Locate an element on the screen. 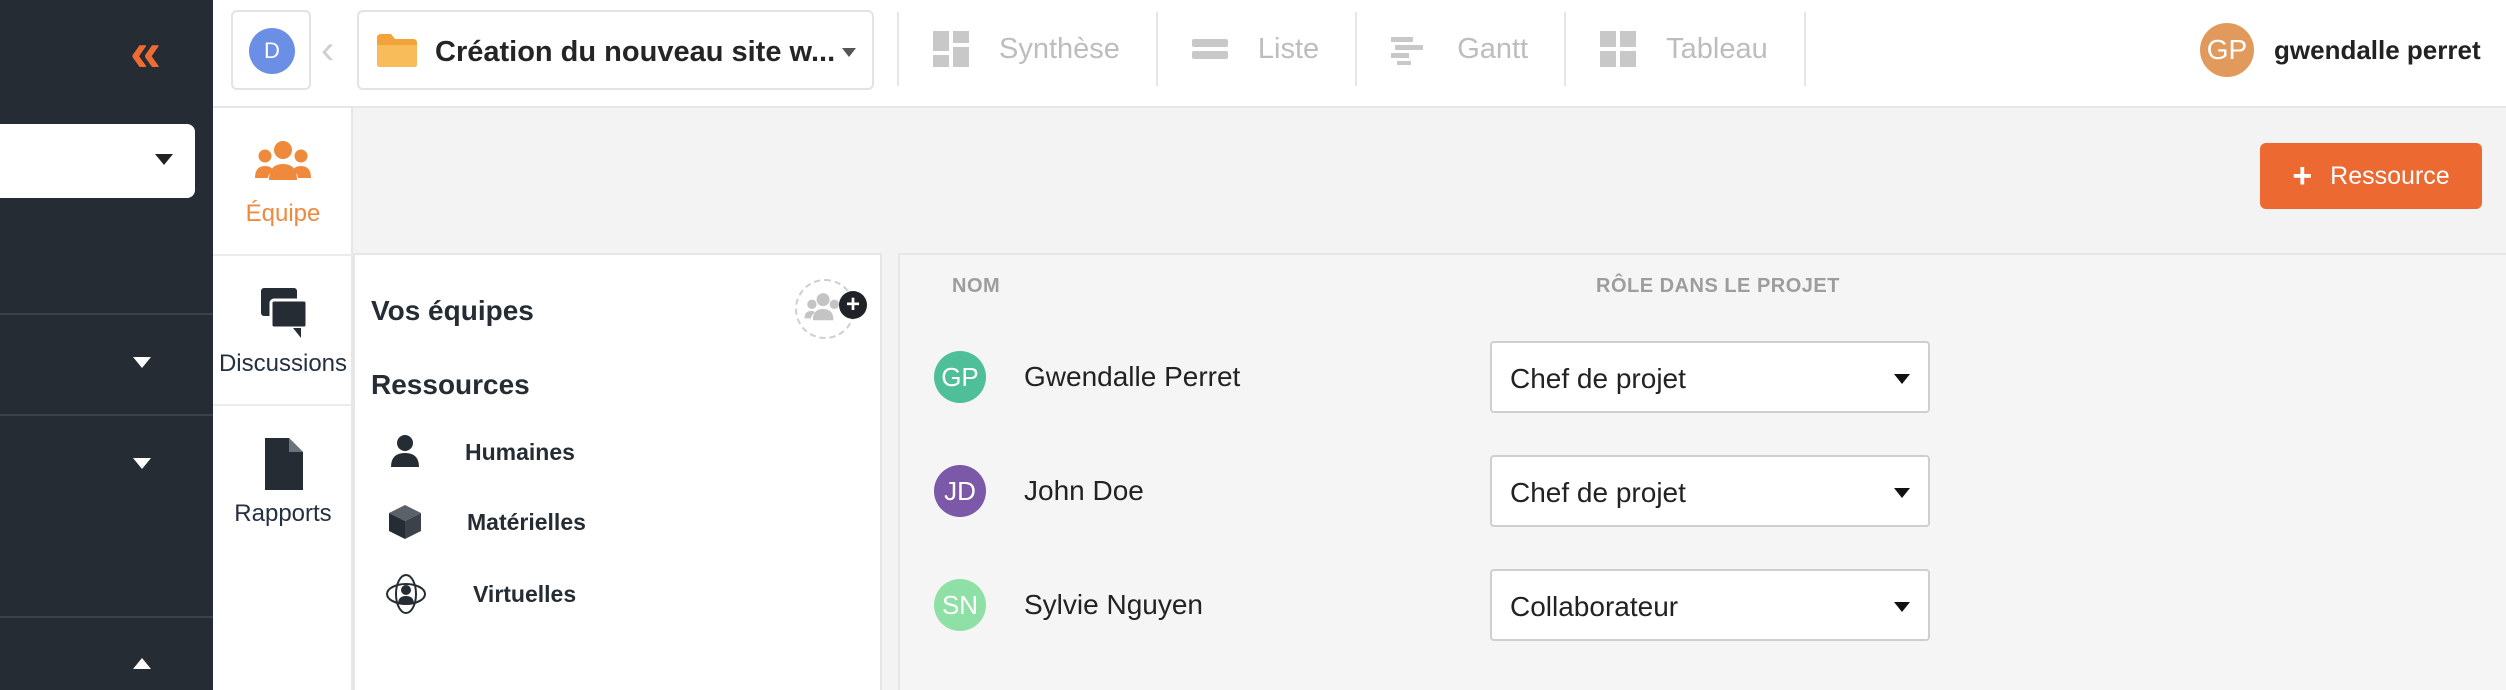 The image size is (2506, 690). folder-icon is located at coordinates (397, 50).